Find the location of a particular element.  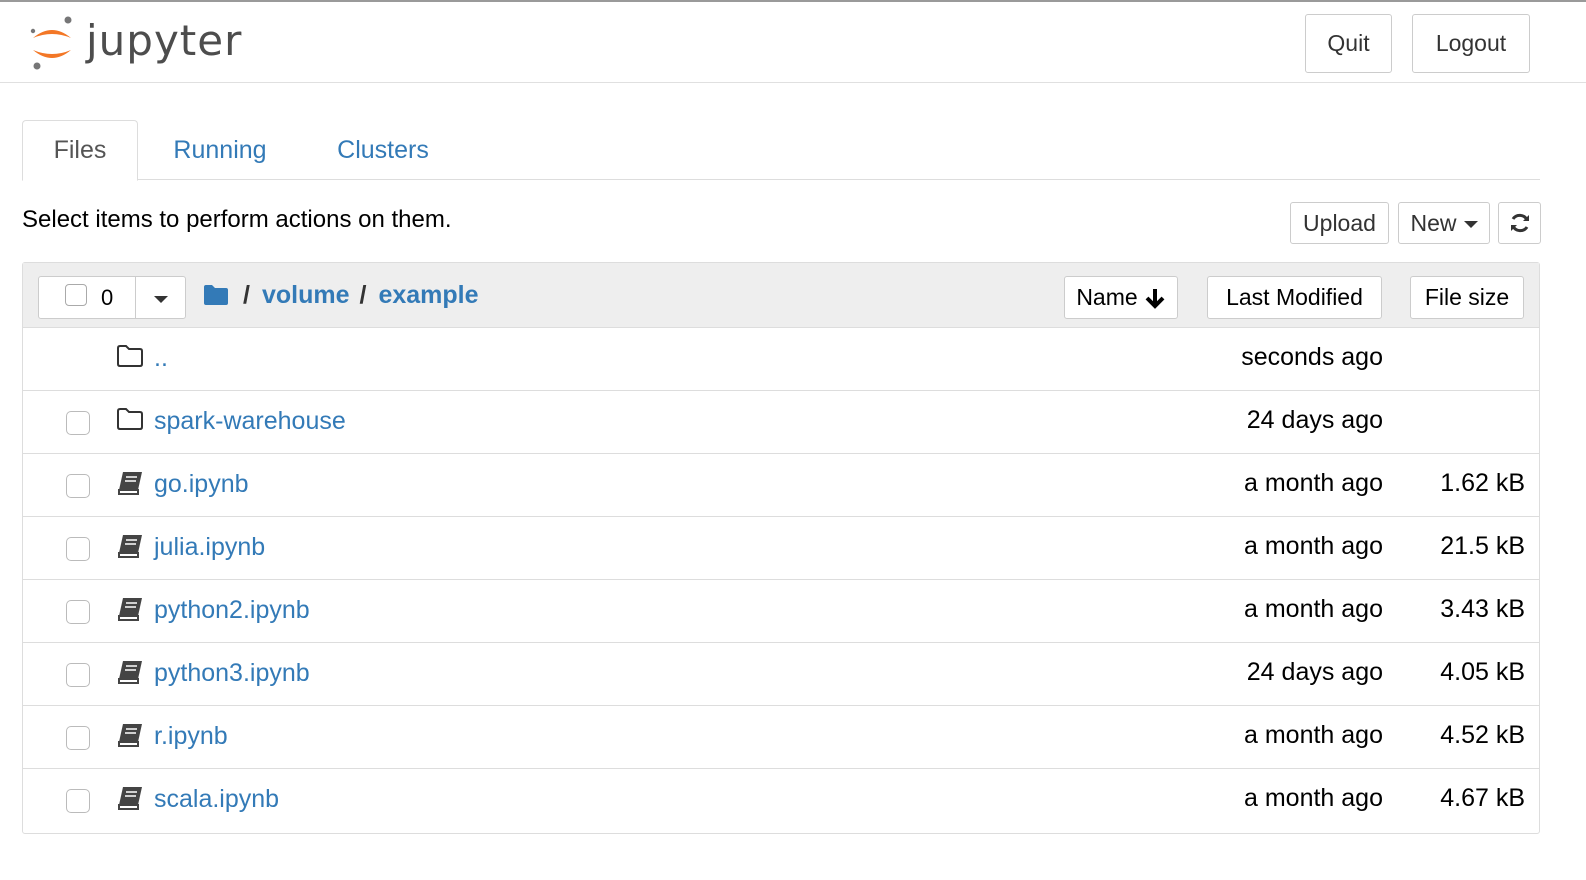

selection-hint: Select items to perform actions on them. is located at coordinates (237, 219).